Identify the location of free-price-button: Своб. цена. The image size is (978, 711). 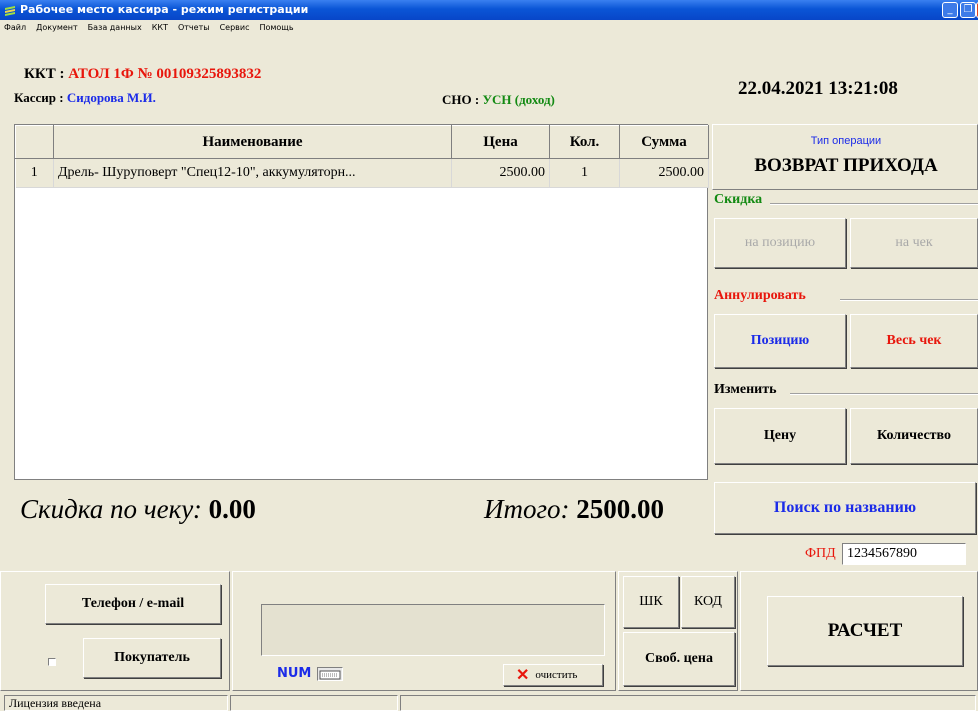
(679, 659).